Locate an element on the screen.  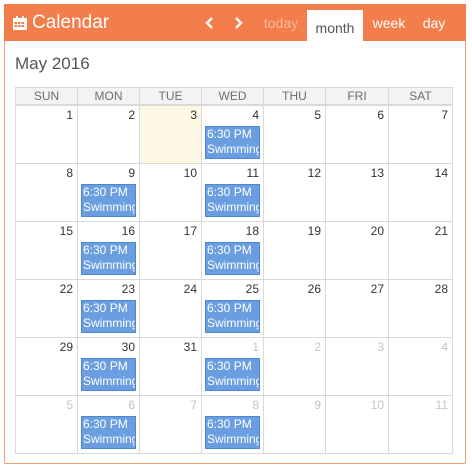
day-number: 17 is located at coordinates (190, 231).